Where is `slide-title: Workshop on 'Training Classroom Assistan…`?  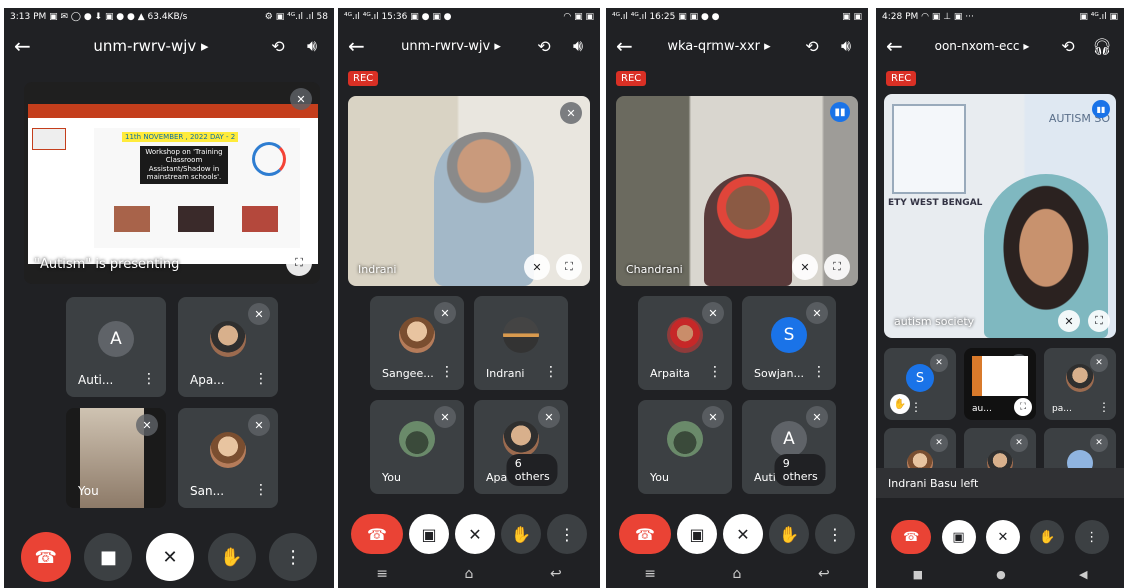
slide-title: Workshop on 'Training Classroom Assistan… is located at coordinates (184, 165).